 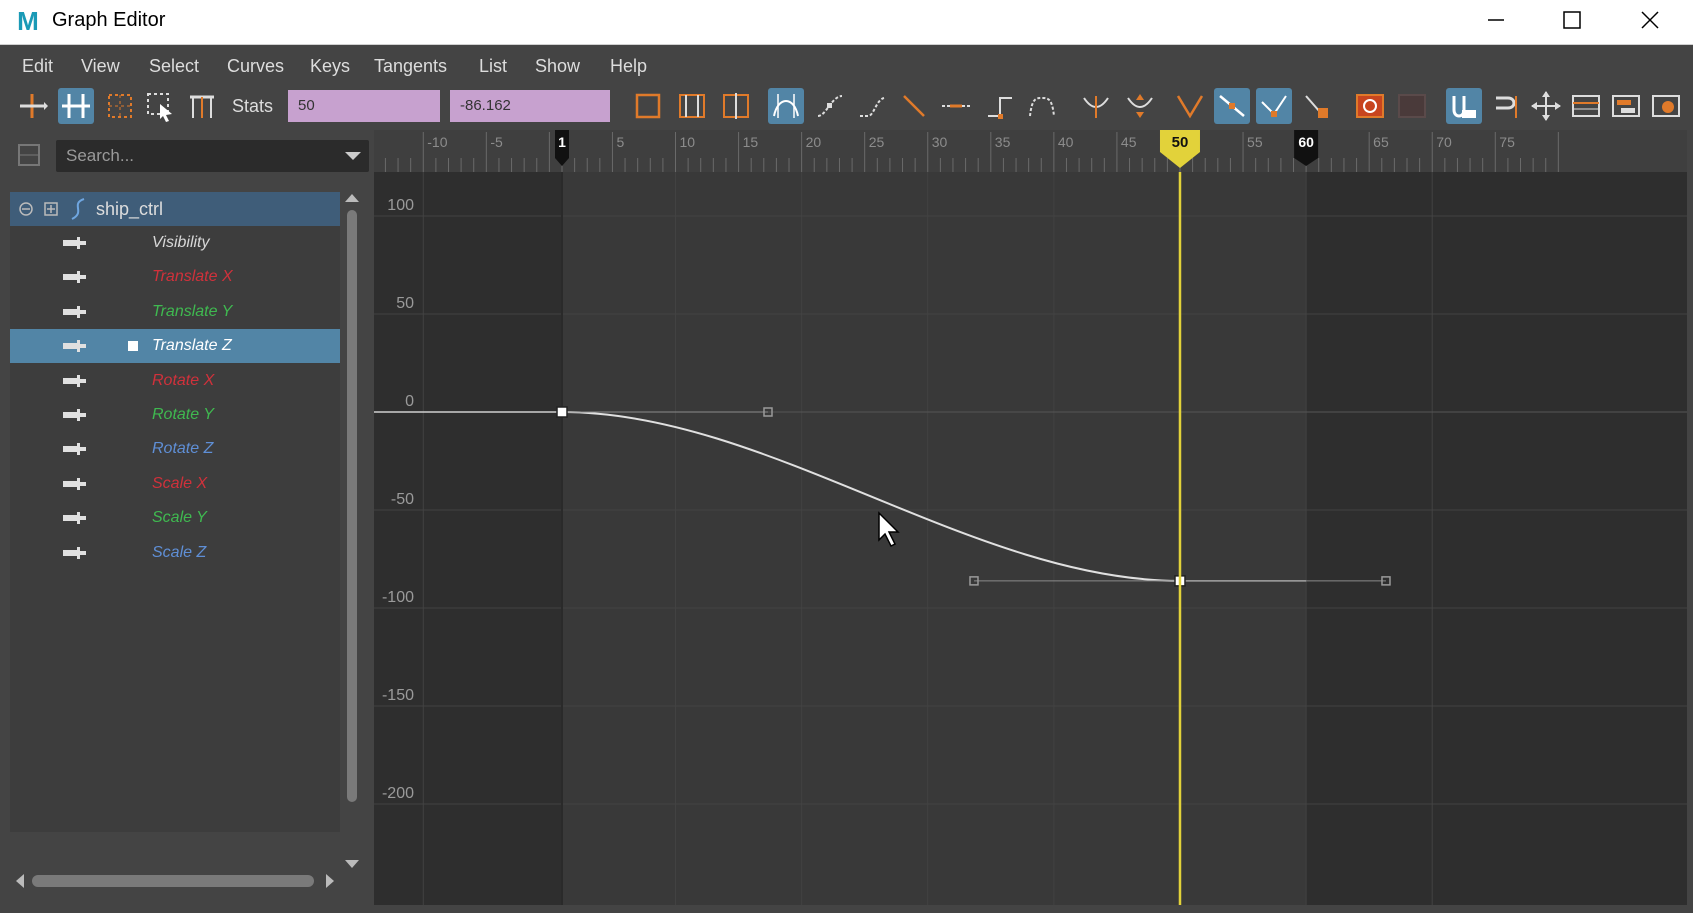 I want to click on menu-help: Help, so click(x=628, y=66).